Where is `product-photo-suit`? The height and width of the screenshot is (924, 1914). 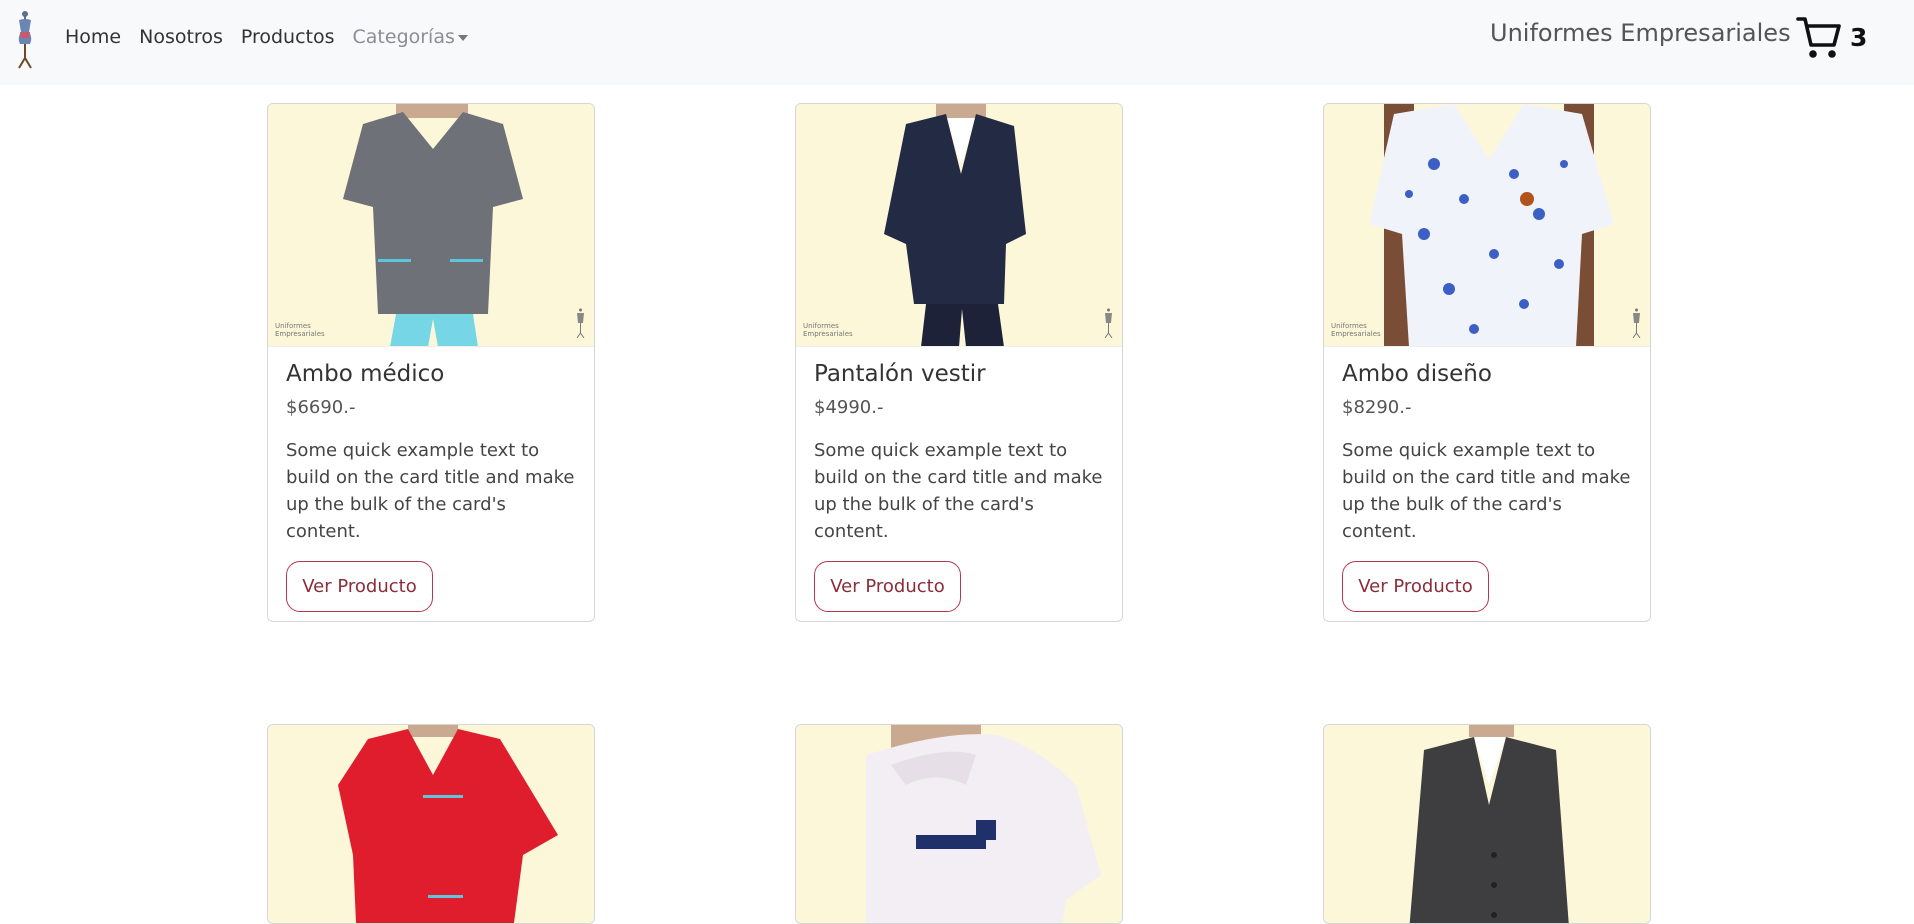 product-photo-suit is located at coordinates (955, 225).